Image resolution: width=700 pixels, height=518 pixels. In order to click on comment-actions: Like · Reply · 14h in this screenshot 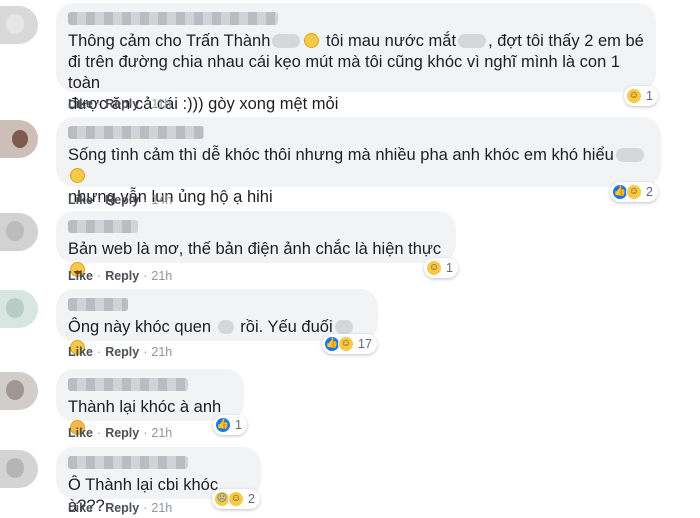, I will do `click(120, 200)`.